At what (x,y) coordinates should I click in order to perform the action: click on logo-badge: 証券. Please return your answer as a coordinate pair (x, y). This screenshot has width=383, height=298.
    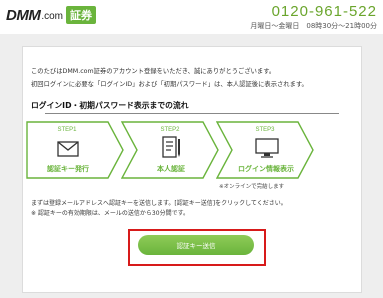
    Looking at the image, I should click on (81, 15).